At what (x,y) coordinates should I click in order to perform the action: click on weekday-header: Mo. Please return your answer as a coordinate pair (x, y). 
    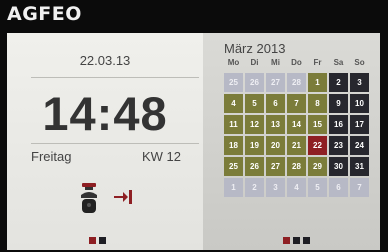
    Looking at the image, I should click on (233, 62).